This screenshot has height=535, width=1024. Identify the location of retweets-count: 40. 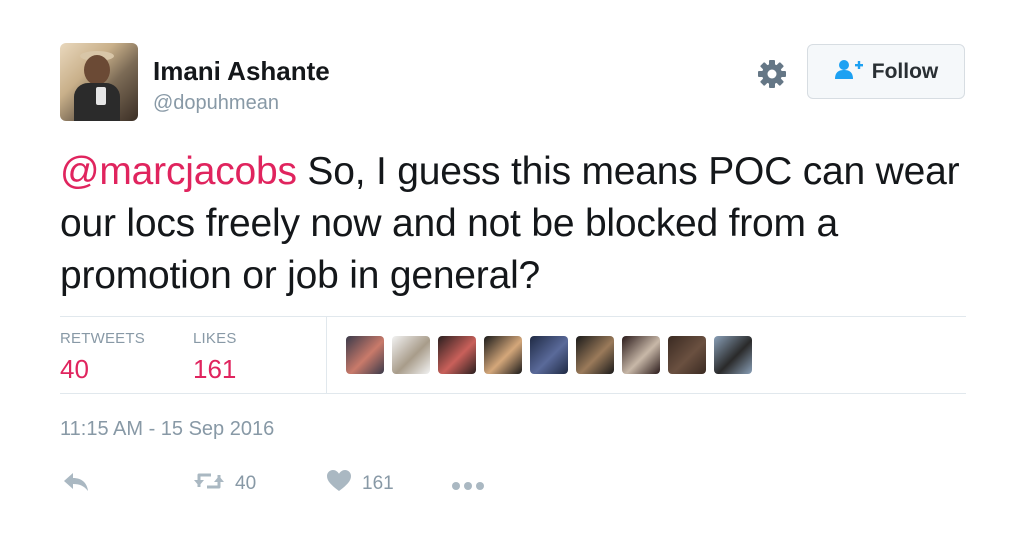
(74, 369).